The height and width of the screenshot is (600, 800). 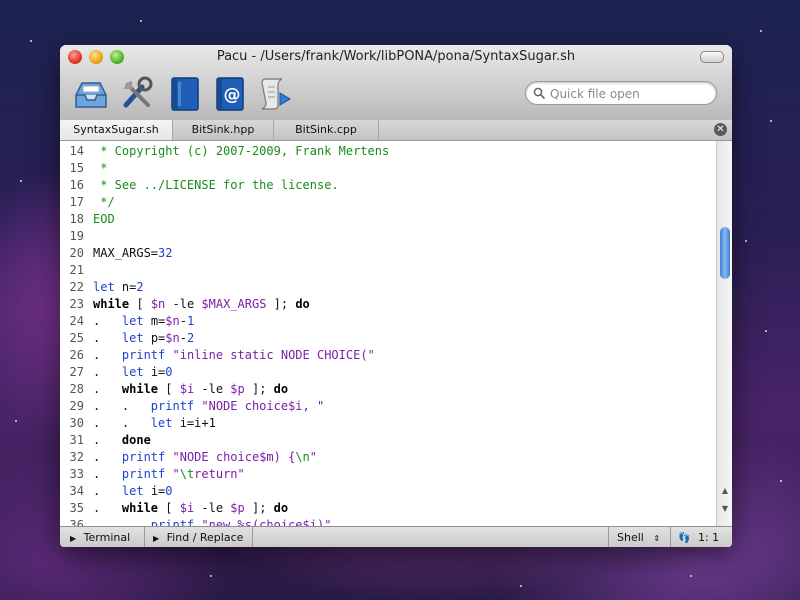 I want to click on quick-open-search, so click(x=621, y=93).